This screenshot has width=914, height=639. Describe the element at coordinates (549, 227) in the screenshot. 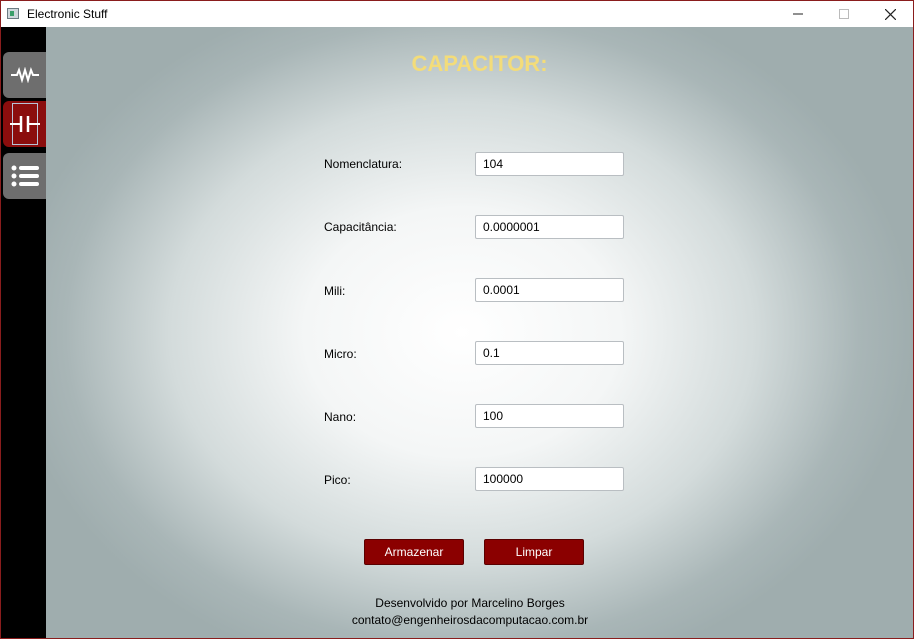

I see `capacitancia-input` at that location.